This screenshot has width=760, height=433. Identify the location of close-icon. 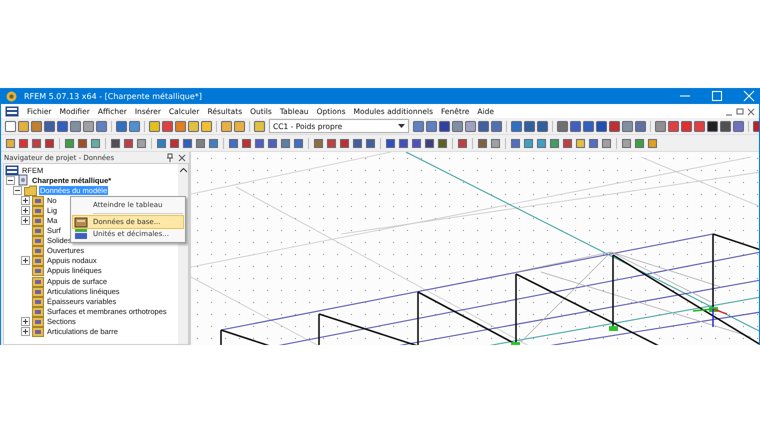
(182, 158).